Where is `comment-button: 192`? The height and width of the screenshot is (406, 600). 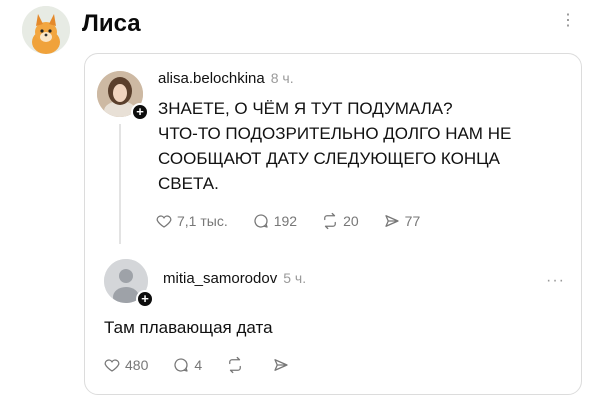
comment-button: 192 is located at coordinates (274, 221).